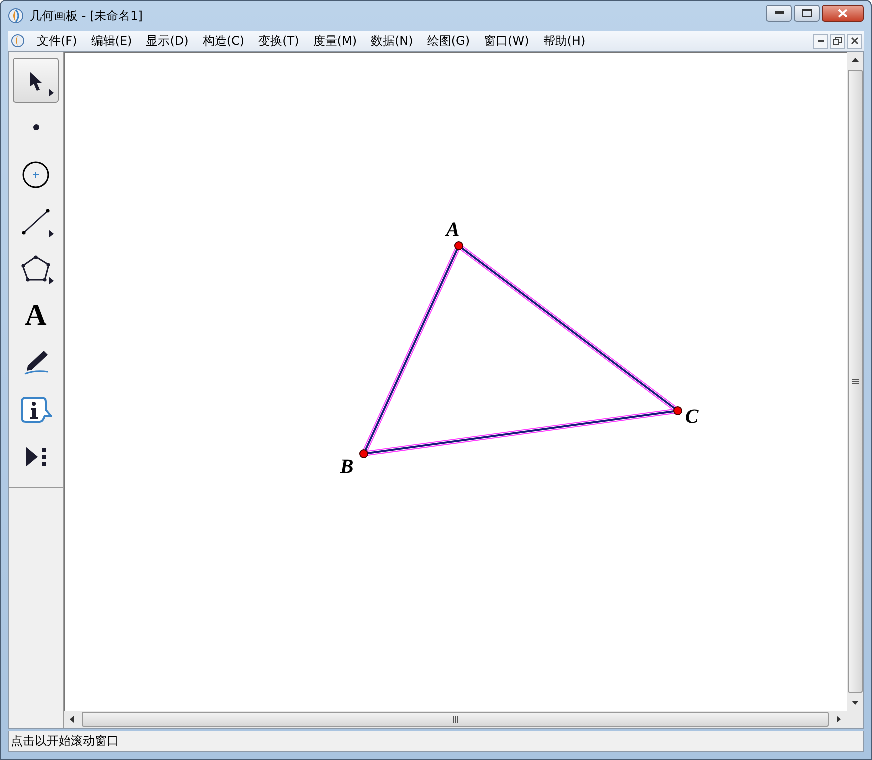 The image size is (872, 760). I want to click on vertex-label: B, so click(347, 467).